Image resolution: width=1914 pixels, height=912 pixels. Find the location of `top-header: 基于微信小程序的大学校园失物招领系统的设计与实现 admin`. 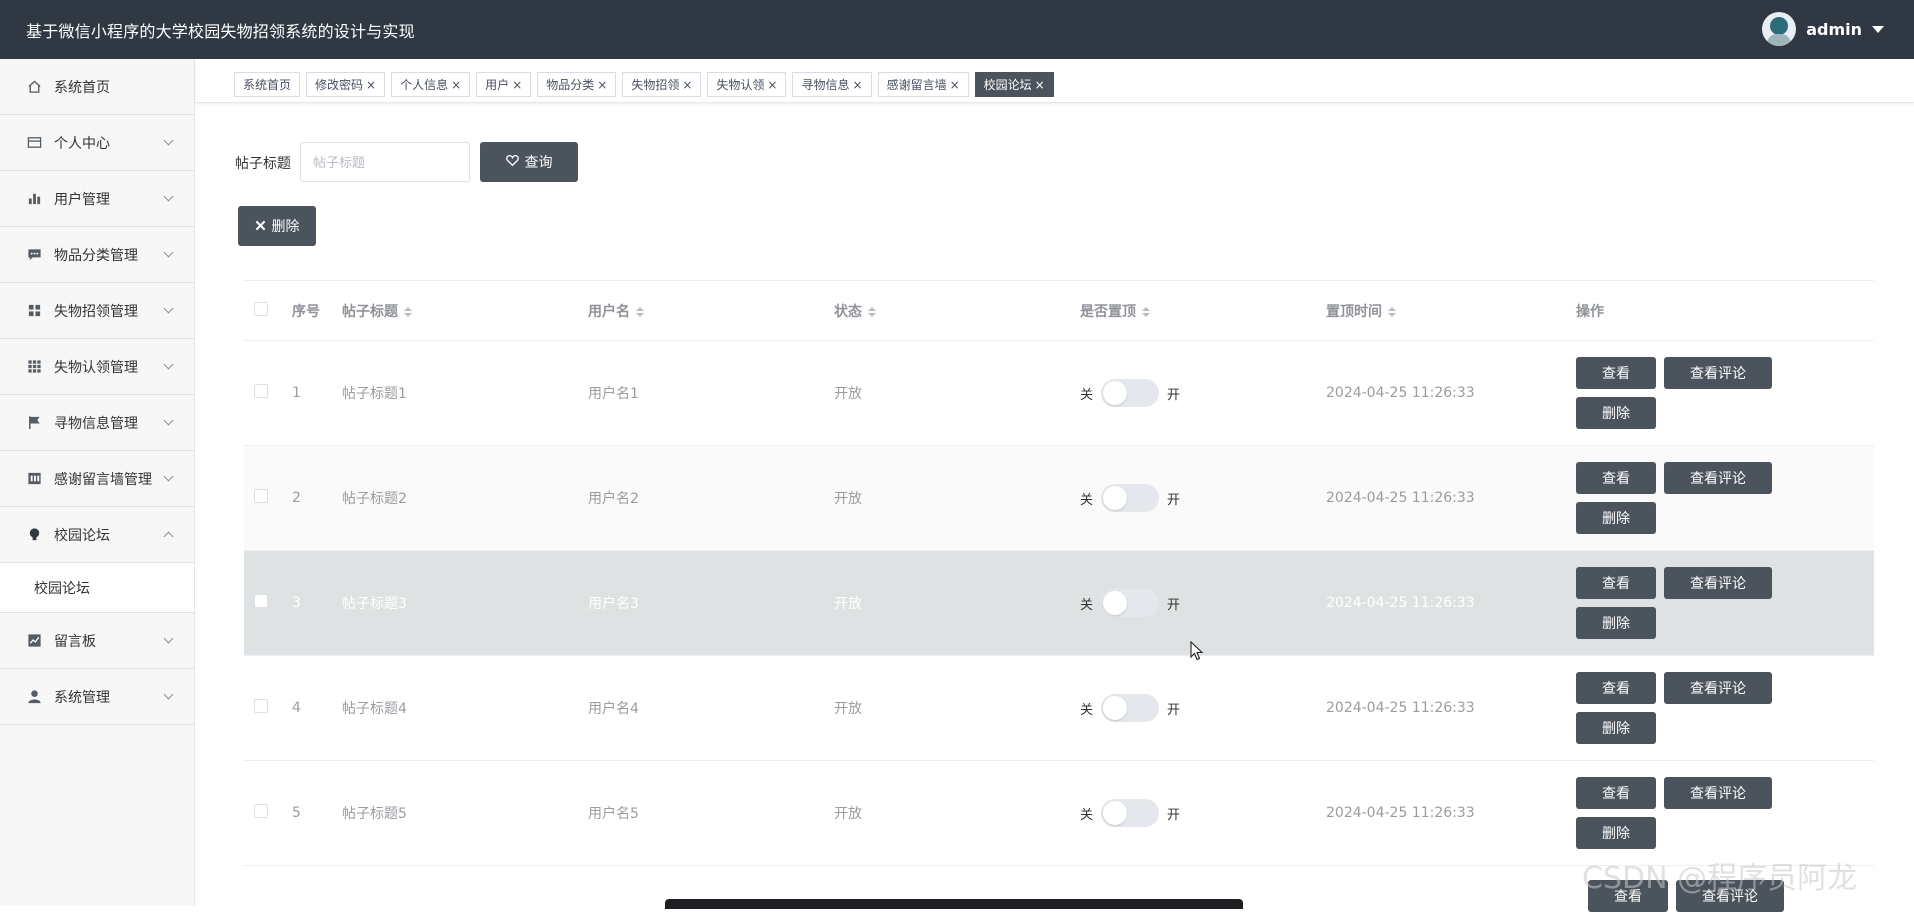

top-header: 基于微信小程序的大学校园失物招领系统的设计与实现 admin is located at coordinates (957, 29).